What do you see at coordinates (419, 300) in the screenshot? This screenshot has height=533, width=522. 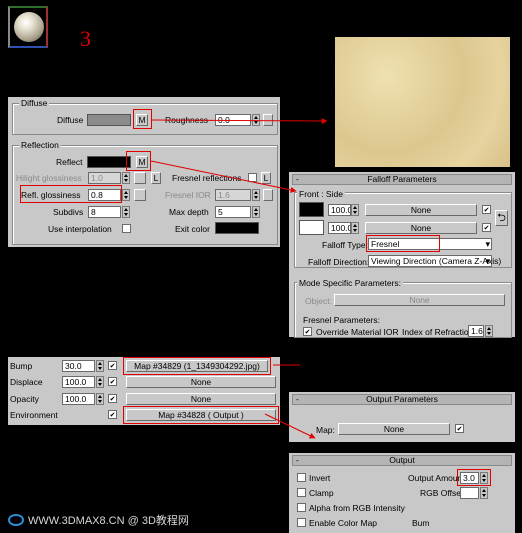 I see `object-pick-button: None` at bounding box center [419, 300].